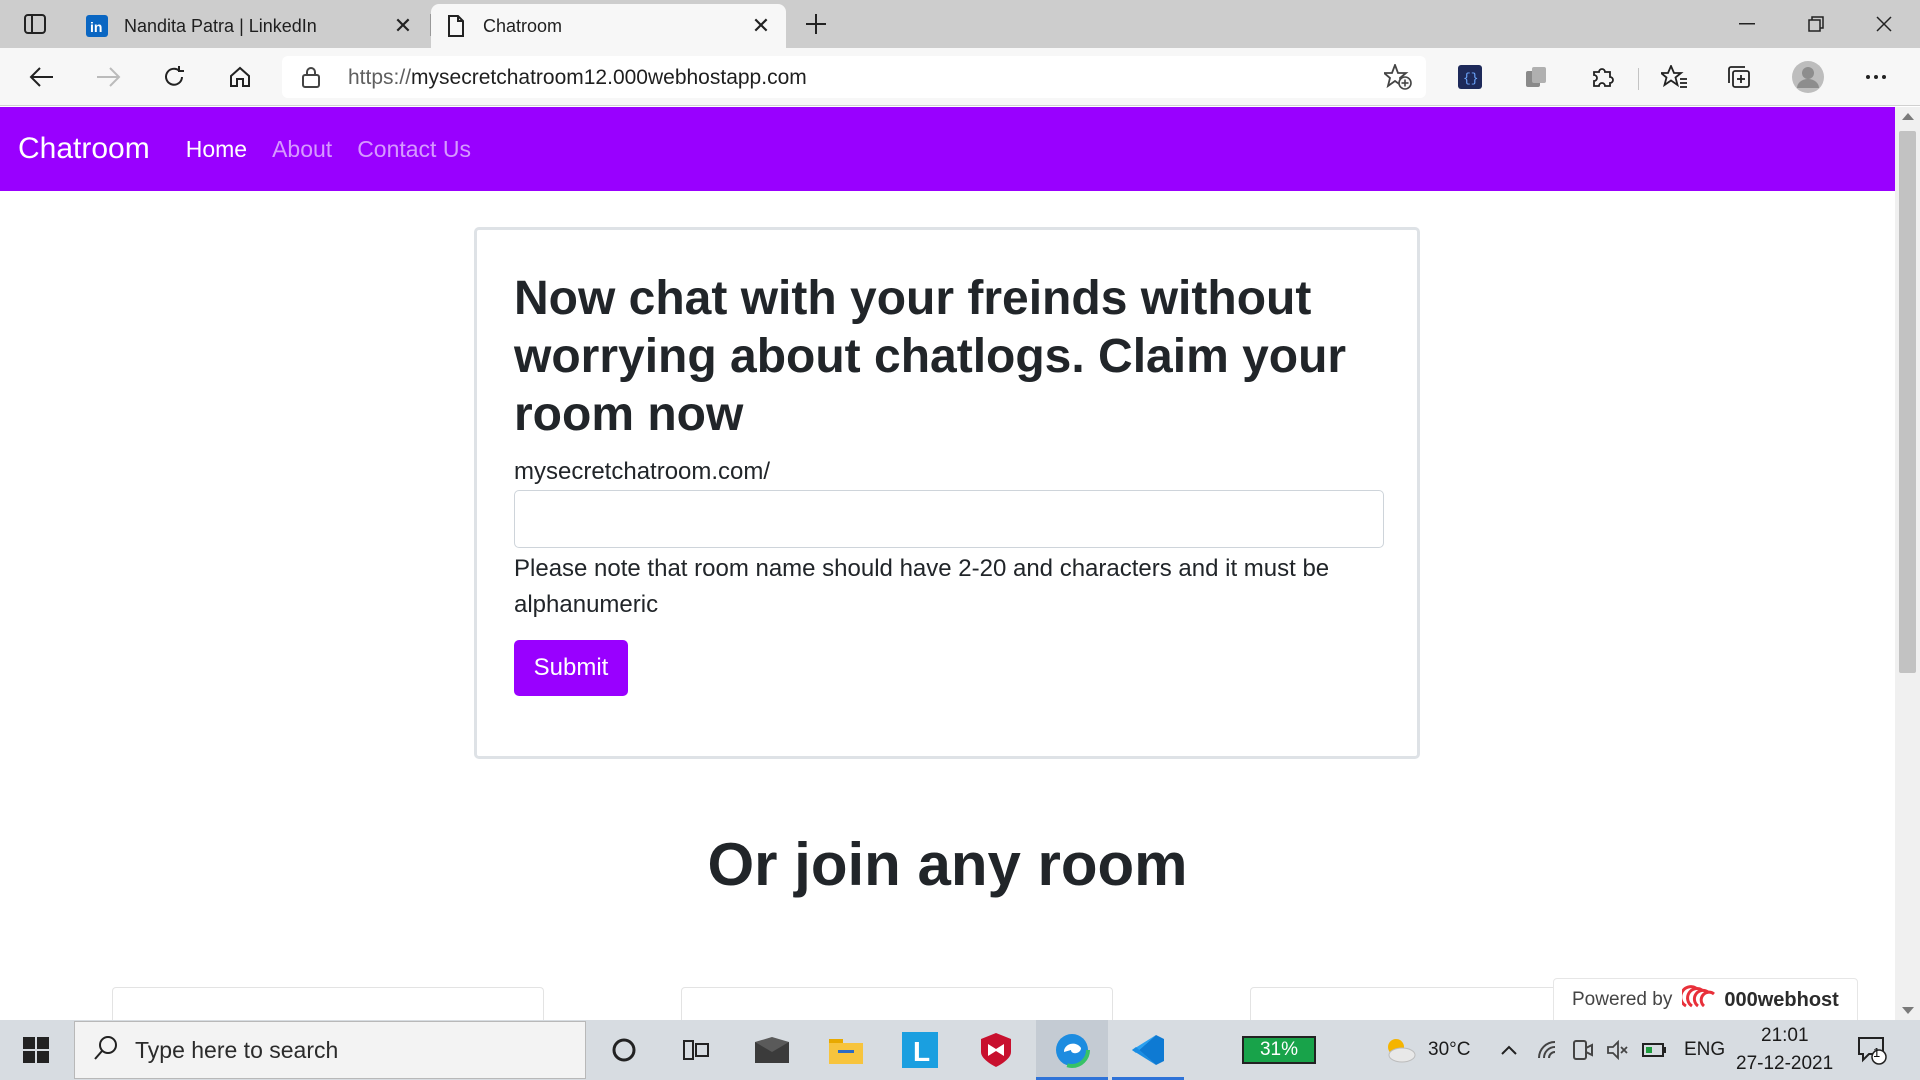 The height and width of the screenshot is (1080, 1920). What do you see at coordinates (35, 24) in the screenshot?
I see `tab-actions-icon` at bounding box center [35, 24].